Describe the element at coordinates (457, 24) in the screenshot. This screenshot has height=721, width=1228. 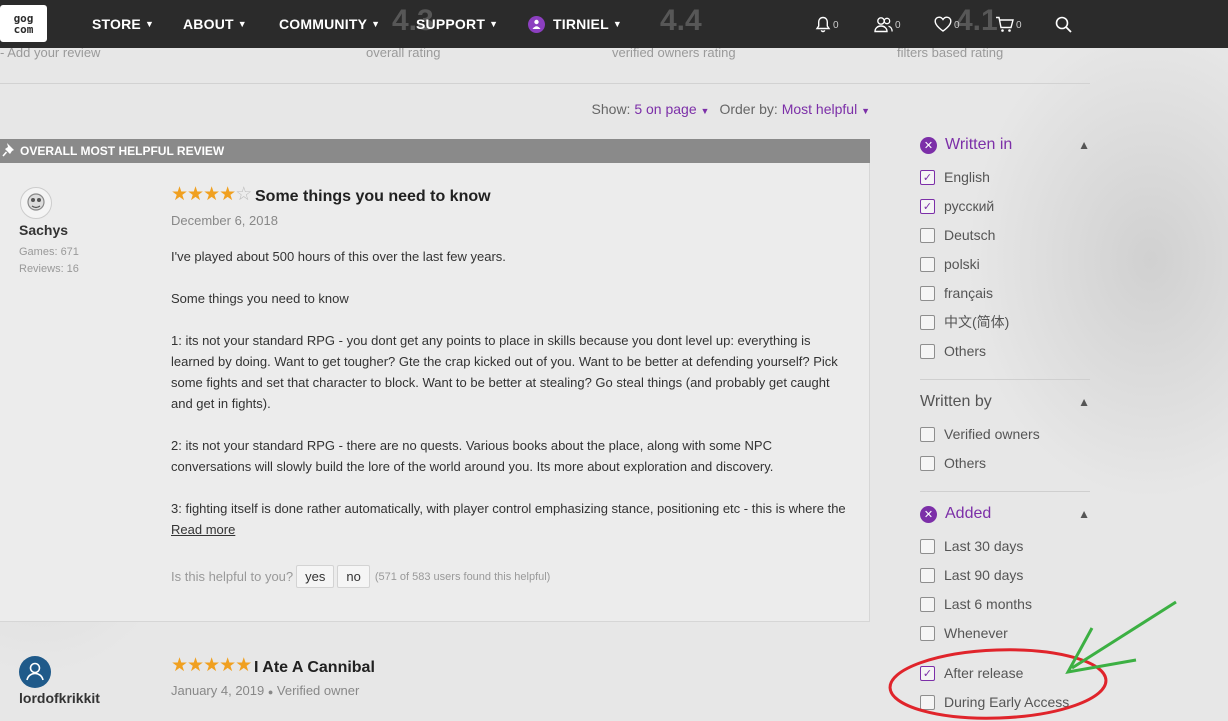
I see `nav-support: SUPPORT ▼` at that location.